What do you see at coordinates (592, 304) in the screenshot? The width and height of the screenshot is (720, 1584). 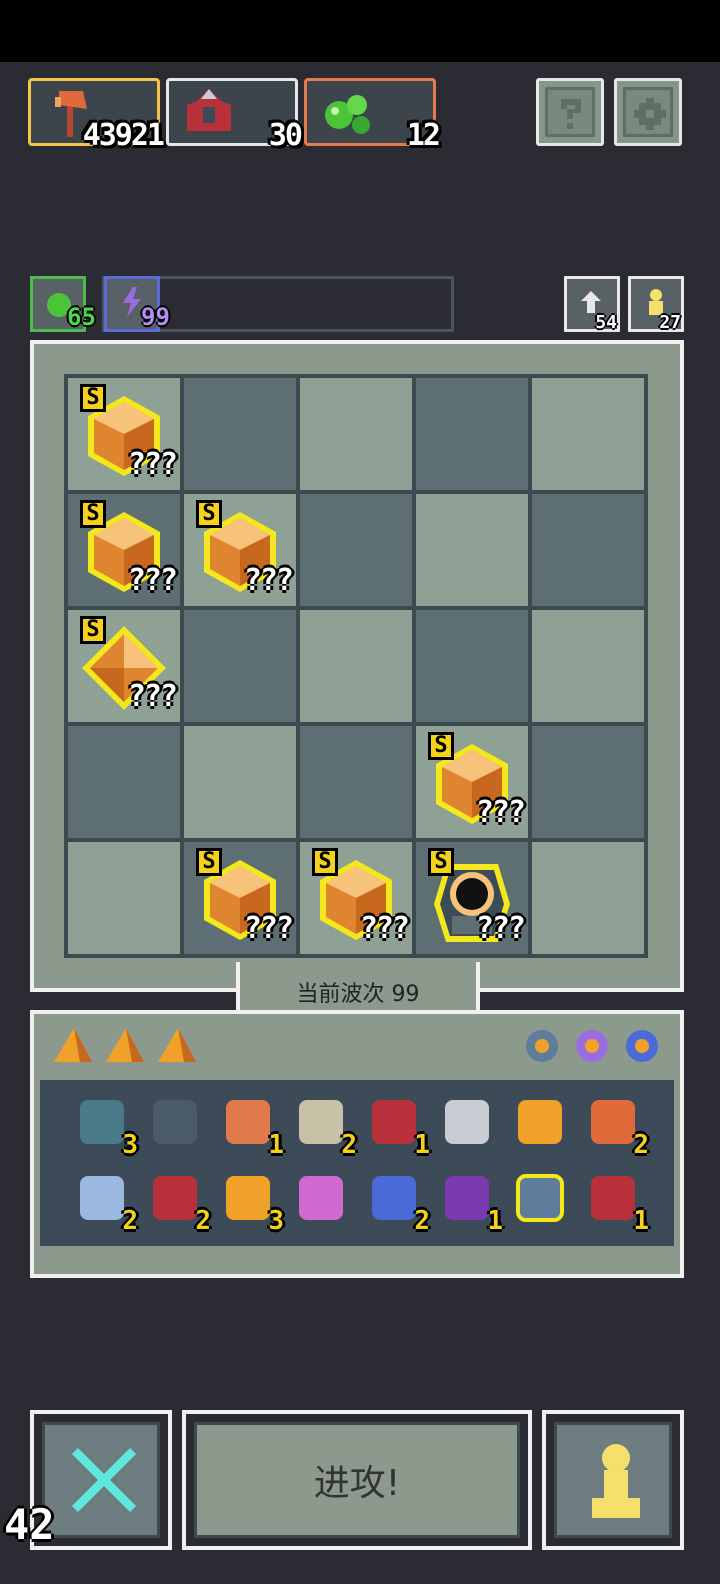 I see `refresh-stat: 54` at bounding box center [592, 304].